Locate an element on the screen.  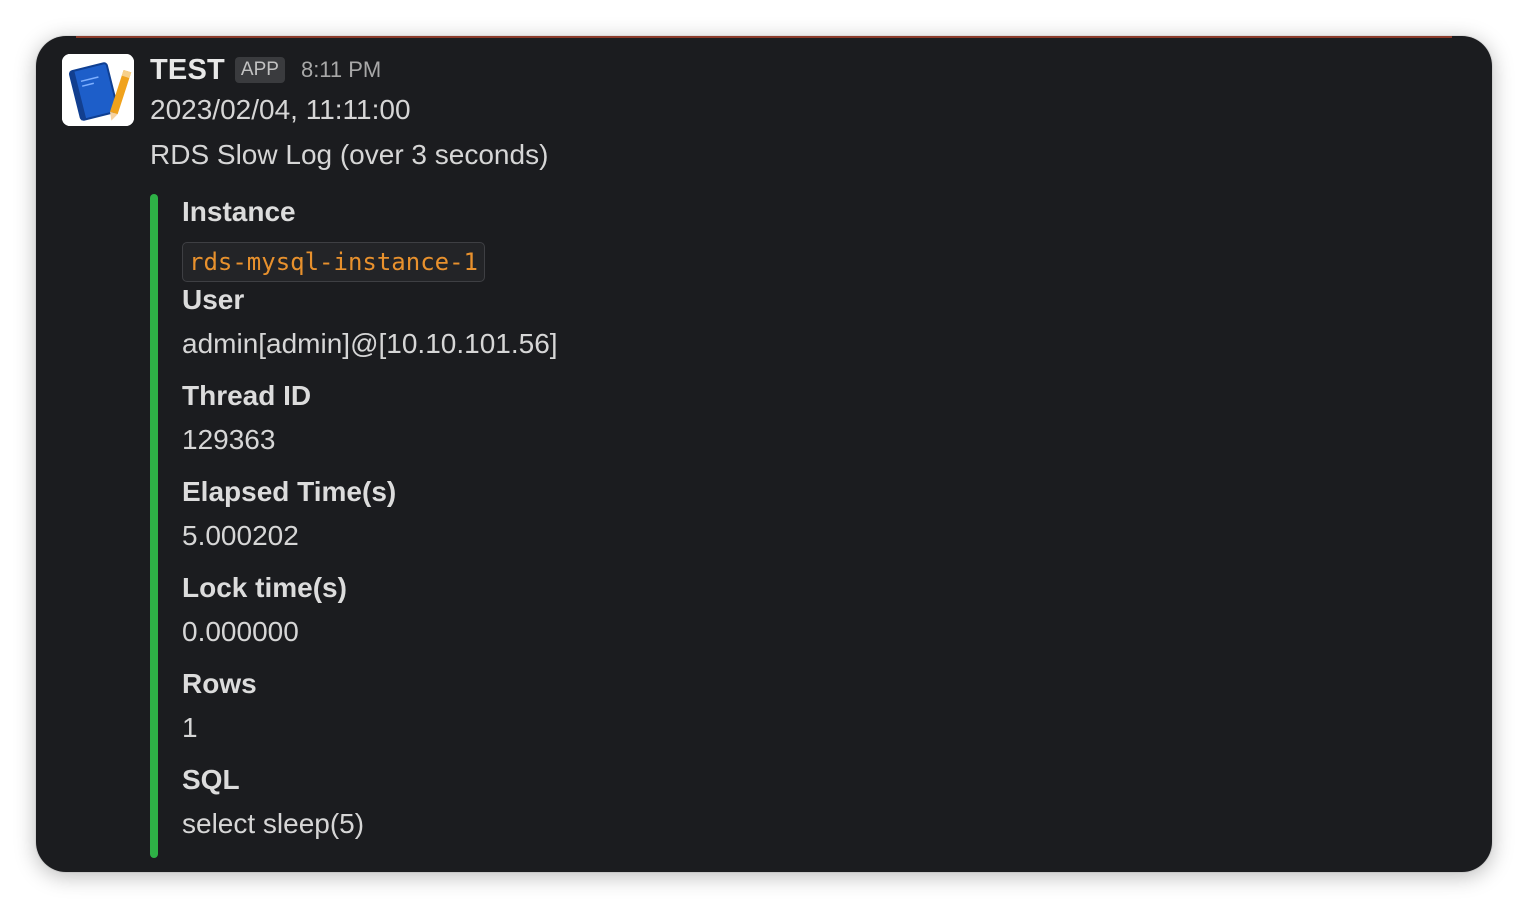
field-value-instance: rds-mysql-instance-1 is located at coordinates (333, 262).